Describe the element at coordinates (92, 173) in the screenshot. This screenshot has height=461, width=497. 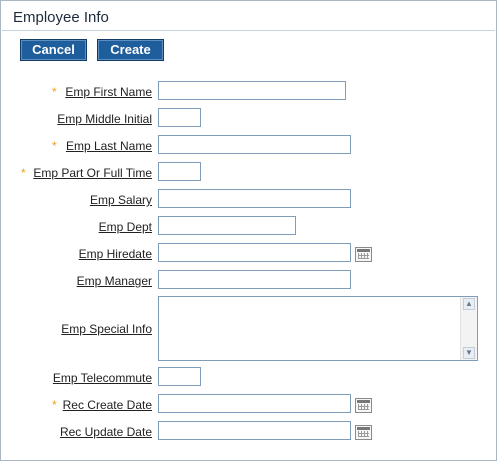
I see `part-full-time-label: Emp Part Or Full Time` at that location.